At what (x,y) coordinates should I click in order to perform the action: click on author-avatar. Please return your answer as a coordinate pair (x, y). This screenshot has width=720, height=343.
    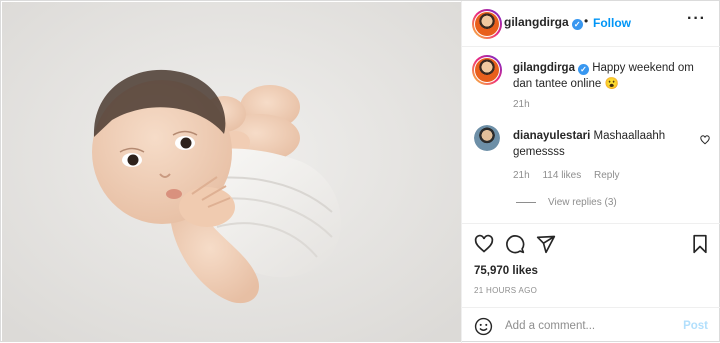
    Looking at the image, I should click on (487, 24).